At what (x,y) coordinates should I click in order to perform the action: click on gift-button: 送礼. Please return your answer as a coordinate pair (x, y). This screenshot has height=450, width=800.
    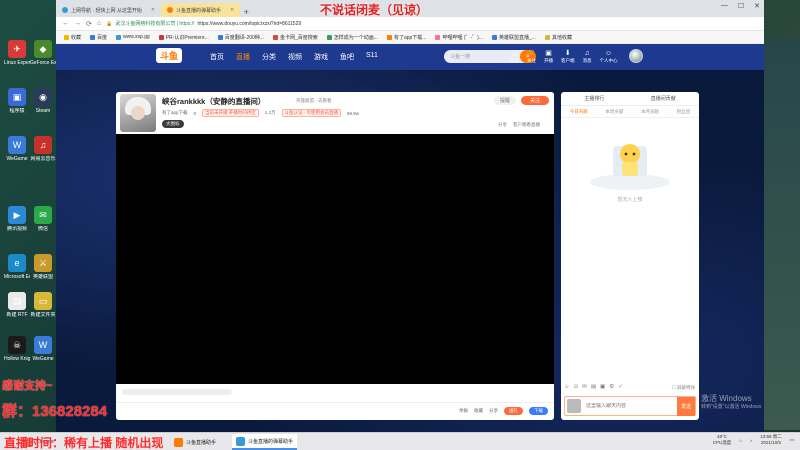
    Looking at the image, I should click on (513, 411).